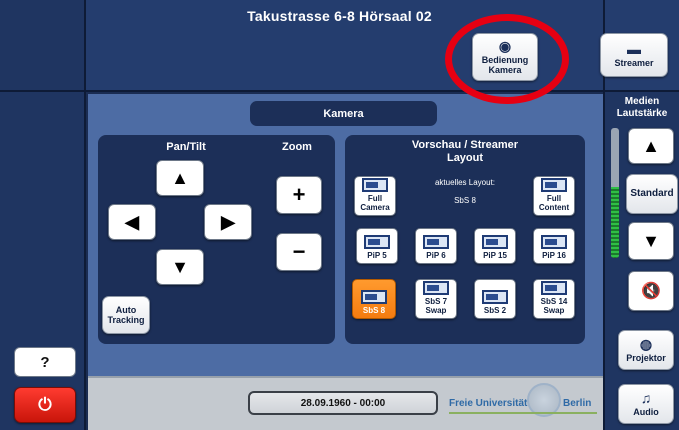 The image size is (679, 430). I want to click on media-volume-title: Medien Lautstärke, so click(642, 107).